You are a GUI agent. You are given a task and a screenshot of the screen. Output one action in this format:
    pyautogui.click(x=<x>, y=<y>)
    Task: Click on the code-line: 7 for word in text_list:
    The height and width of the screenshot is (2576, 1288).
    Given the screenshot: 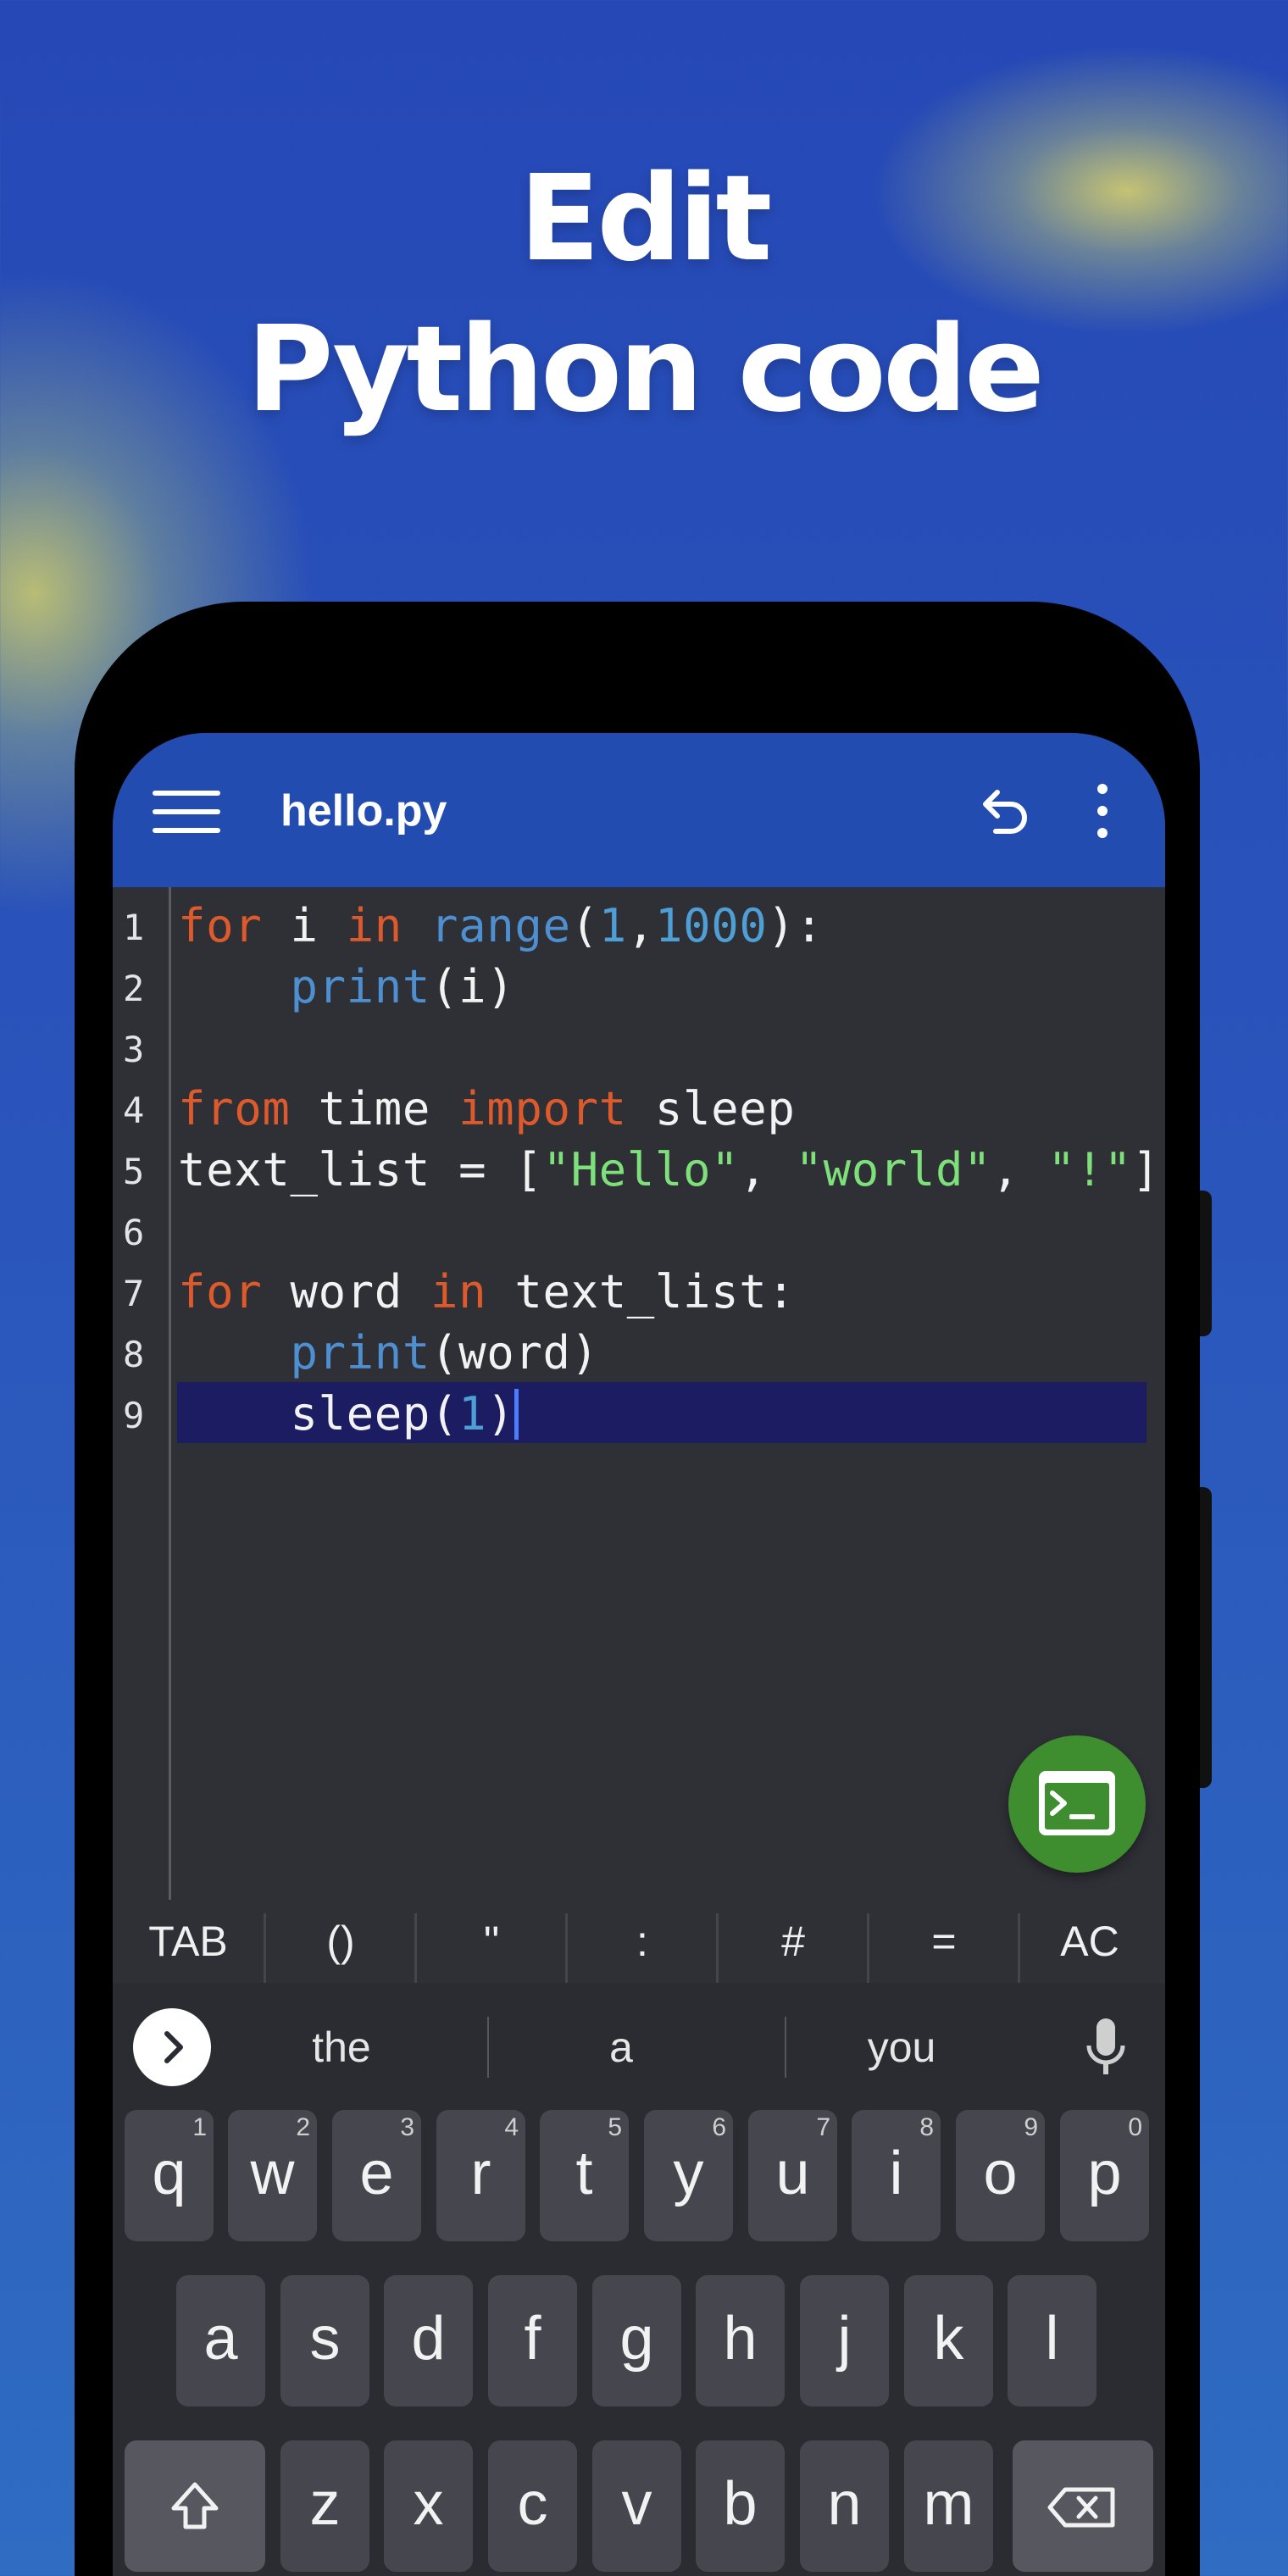 What is the action you would take?
    pyautogui.click(x=639, y=1290)
    